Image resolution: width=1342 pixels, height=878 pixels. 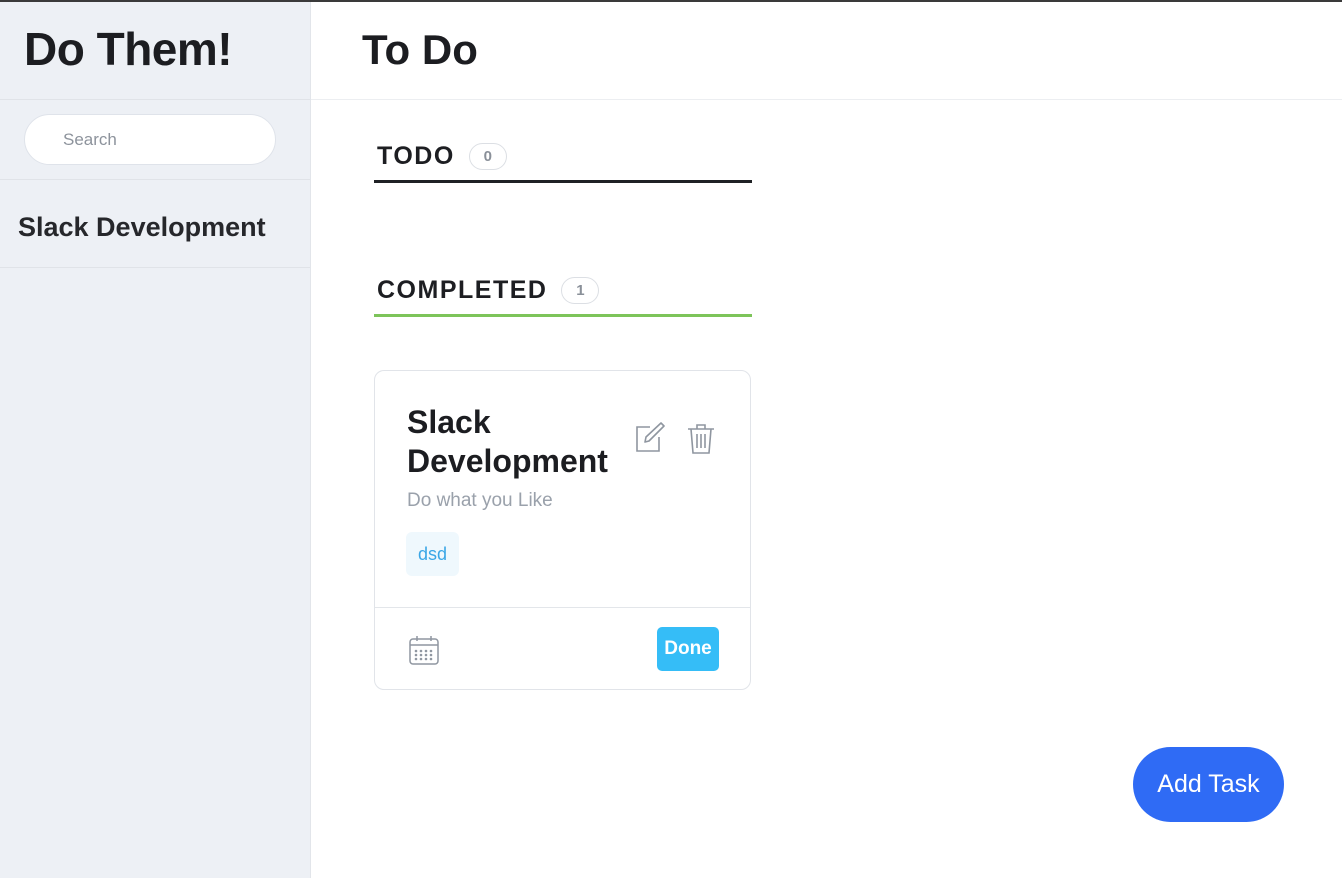 What do you see at coordinates (424, 652) in the screenshot?
I see `calendar-icon` at bounding box center [424, 652].